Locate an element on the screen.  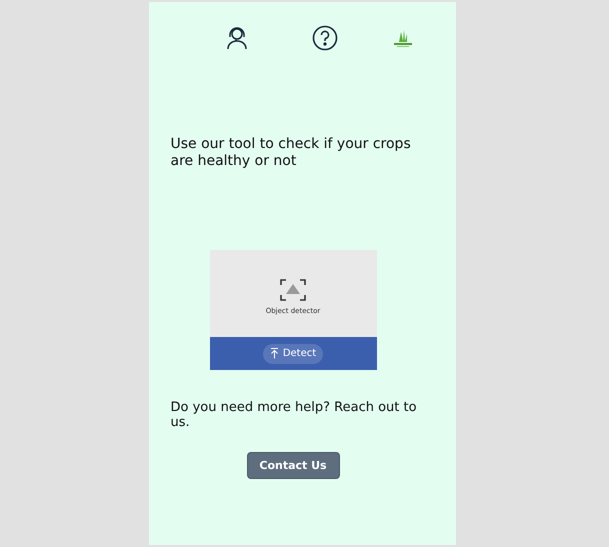
help-text: Do you need more help? Reach out to us. is located at coordinates (294, 415).